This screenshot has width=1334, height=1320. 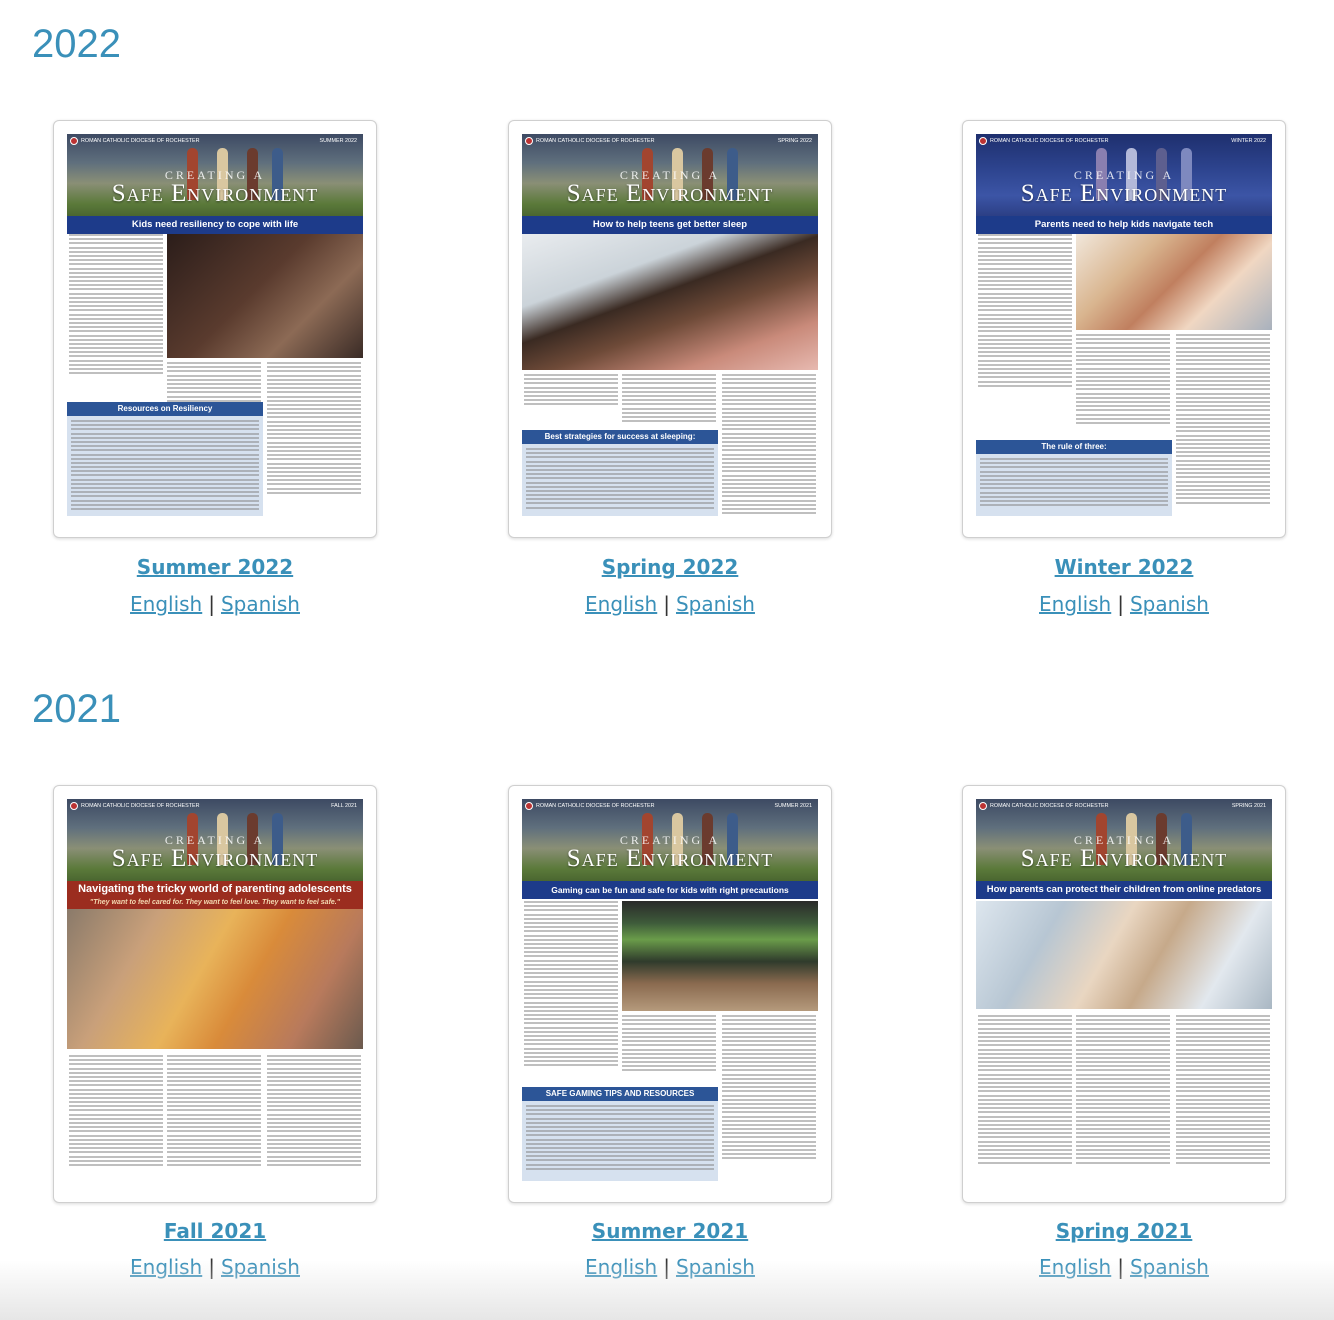 I want to click on issue-link-fall-2021: Fall 2021, so click(x=215, y=1231).